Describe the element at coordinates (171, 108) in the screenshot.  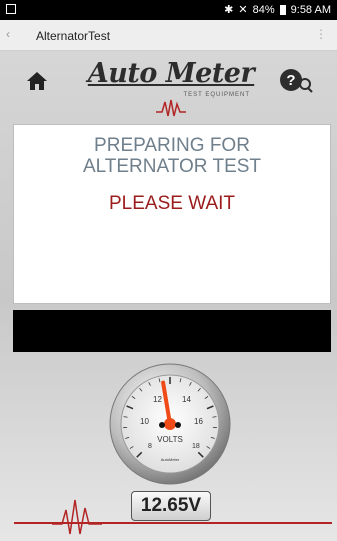
I see `logo-wave-icon` at that location.